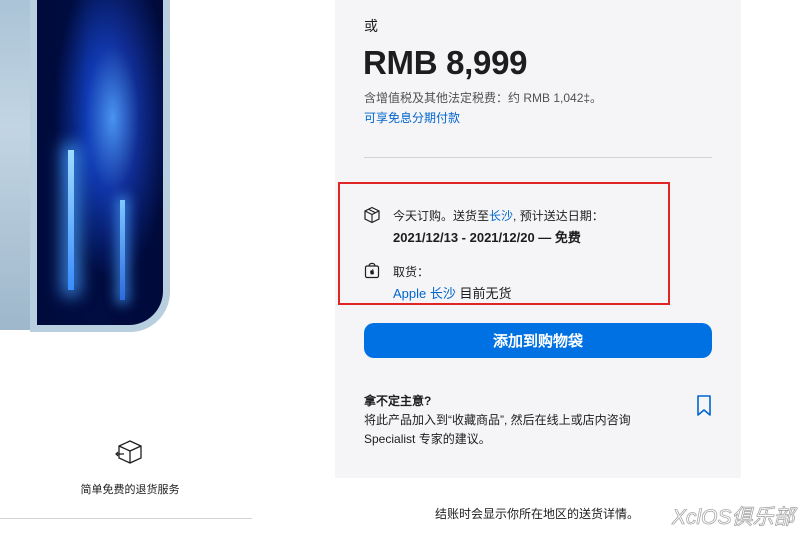  What do you see at coordinates (130, 490) in the screenshot?
I see `return-service-label: 简单免费的退货服务` at bounding box center [130, 490].